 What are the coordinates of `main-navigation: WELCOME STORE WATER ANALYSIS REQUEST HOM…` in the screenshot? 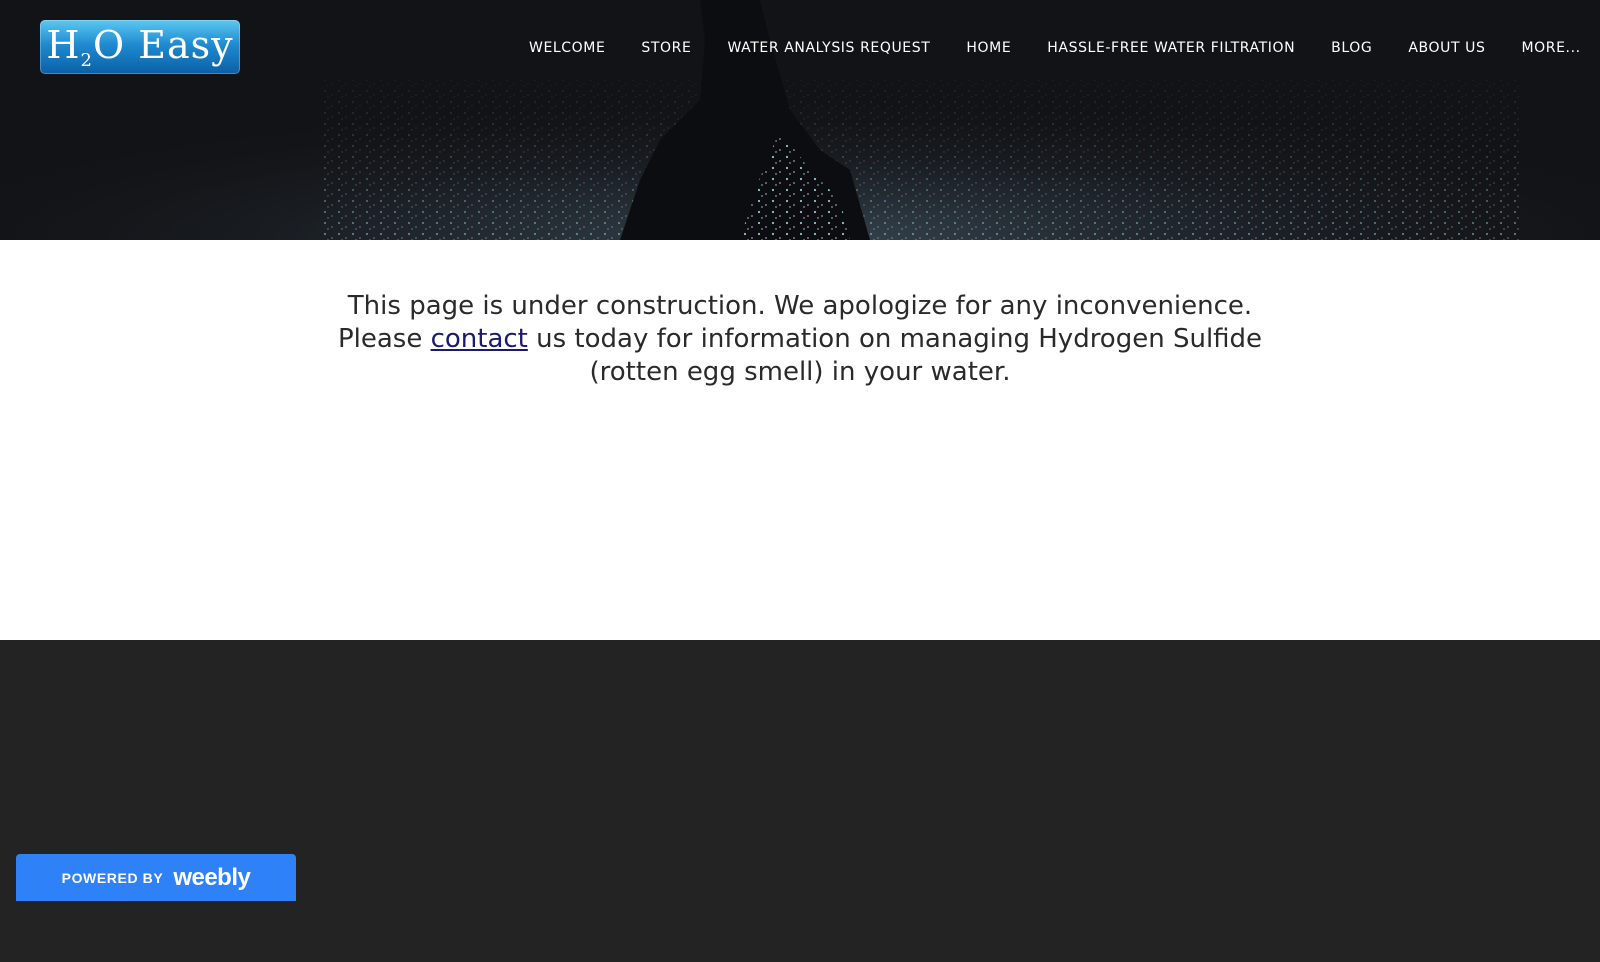 It's located at (1055, 48).